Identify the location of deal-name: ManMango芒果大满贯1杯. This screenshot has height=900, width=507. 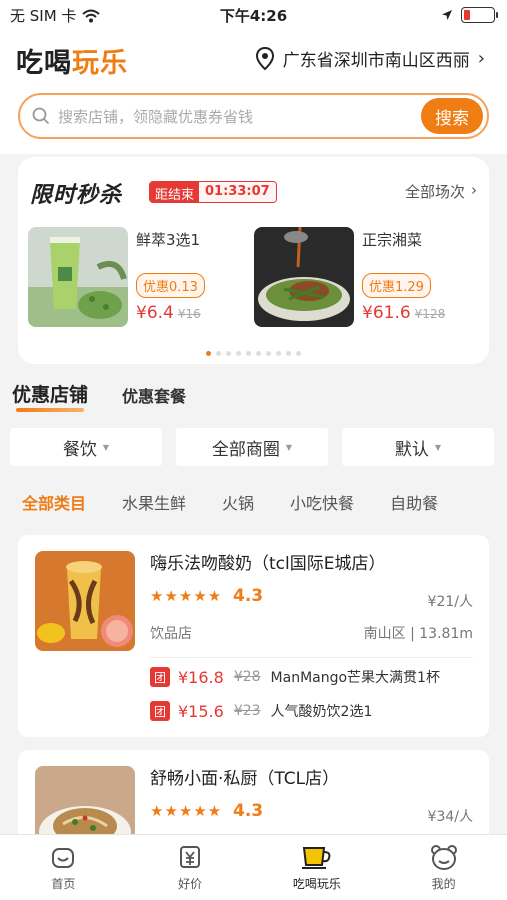
(355, 678).